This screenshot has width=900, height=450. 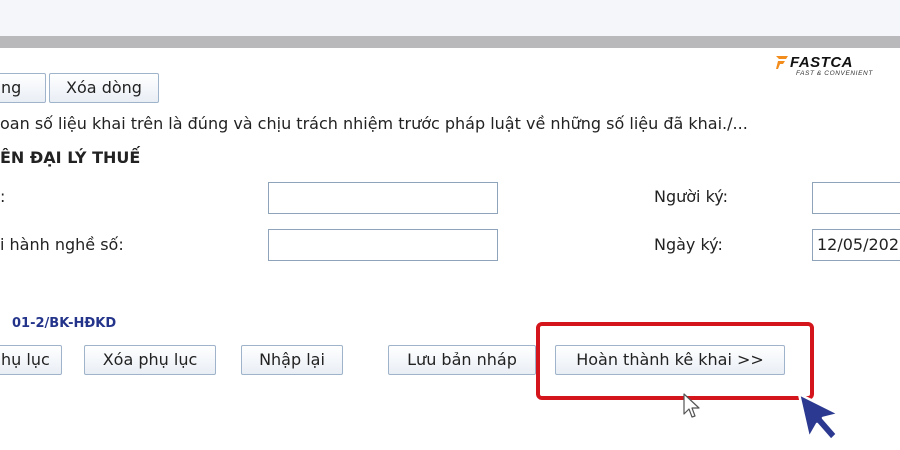 I want to click on save-draft-button: Lưu bản nháp, so click(x=462, y=360).